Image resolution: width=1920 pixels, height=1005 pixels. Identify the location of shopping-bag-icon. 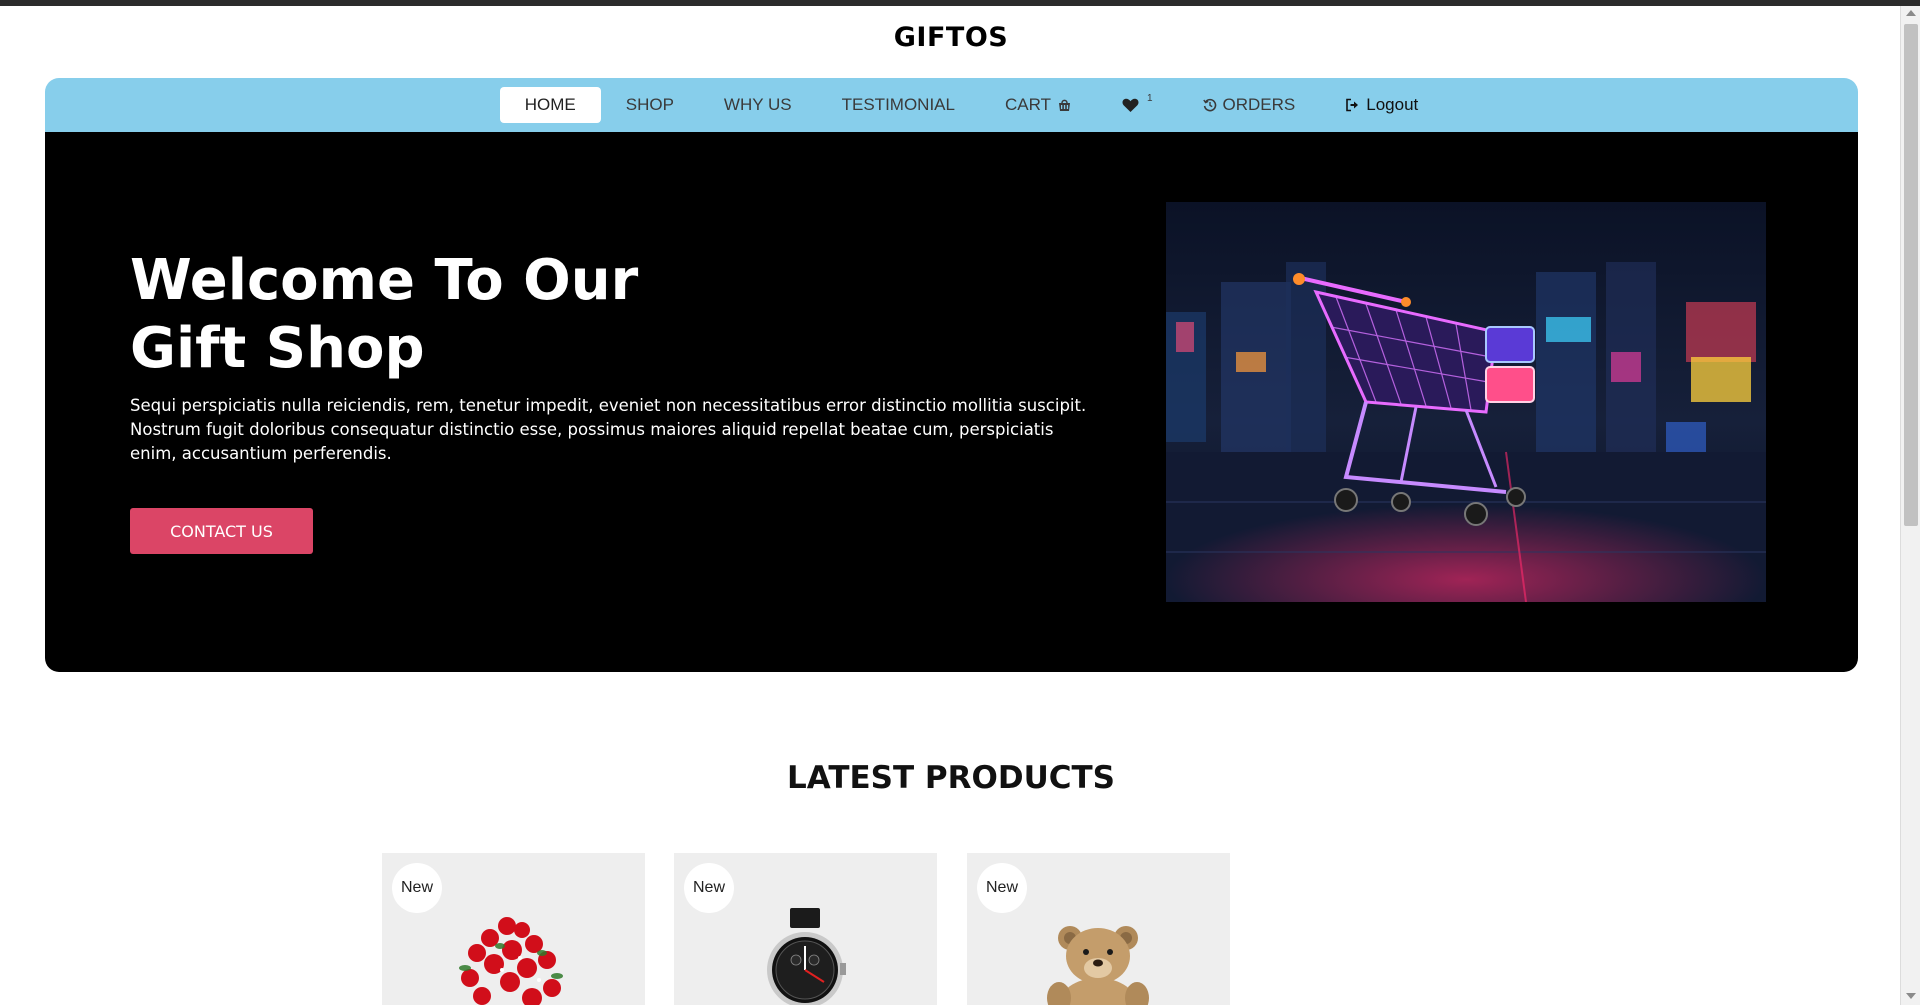
(1064, 105).